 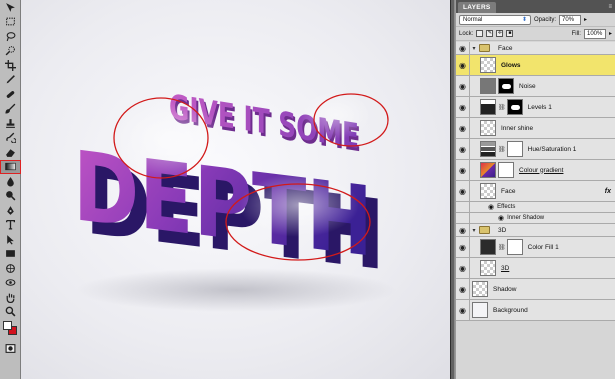 I want to click on quick-select-tool, so click(x=10, y=51).